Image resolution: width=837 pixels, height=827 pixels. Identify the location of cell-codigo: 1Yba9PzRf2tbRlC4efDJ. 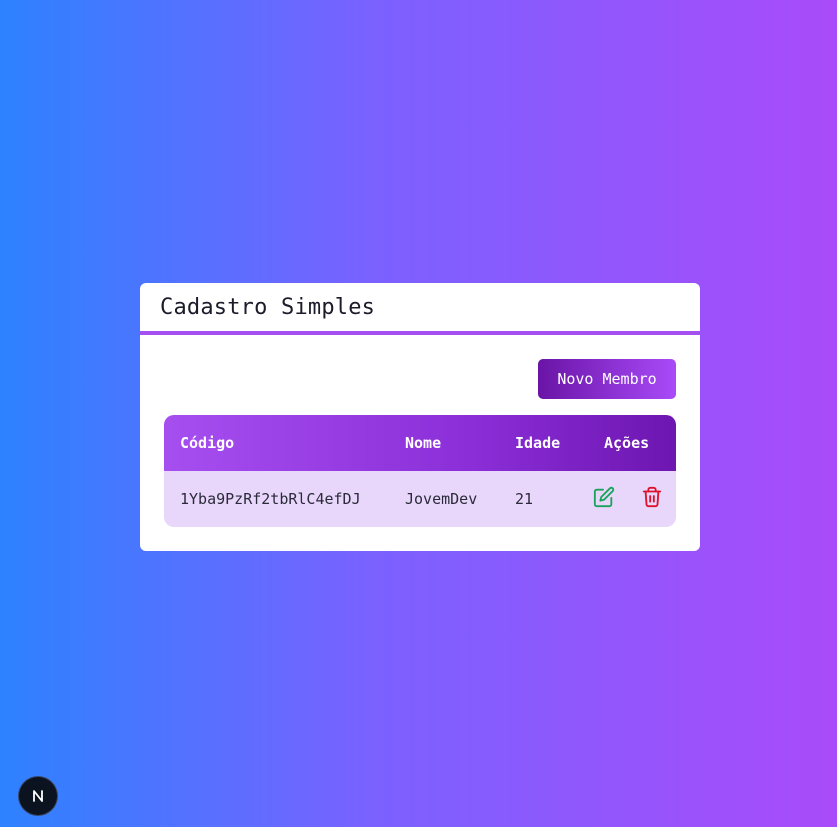
(270, 499).